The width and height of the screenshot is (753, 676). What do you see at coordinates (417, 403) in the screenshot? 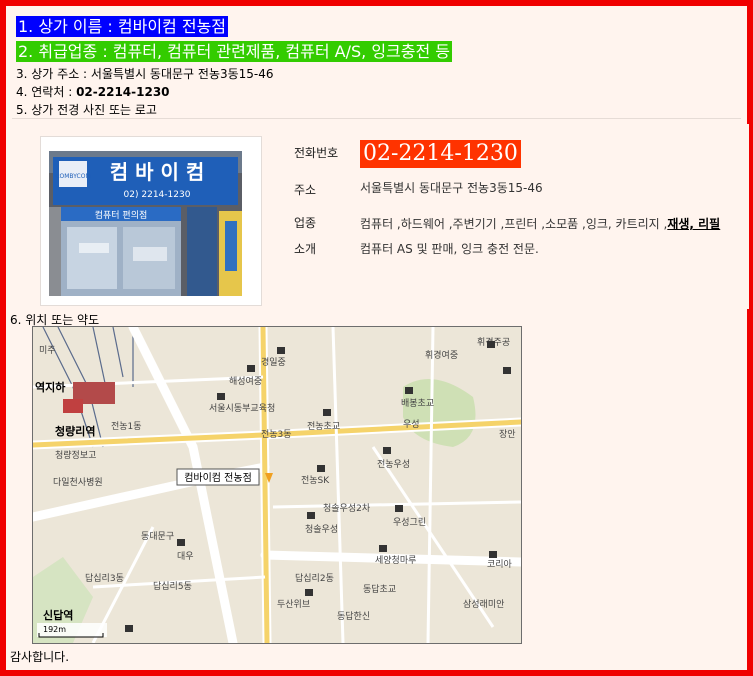
I see `map-label: 배봉초교` at bounding box center [417, 403].